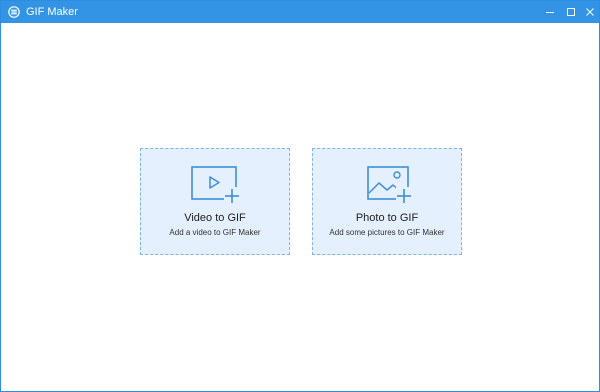 This screenshot has width=600, height=392. Describe the element at coordinates (14, 12) in the screenshot. I see `gif-maker-icon` at that location.